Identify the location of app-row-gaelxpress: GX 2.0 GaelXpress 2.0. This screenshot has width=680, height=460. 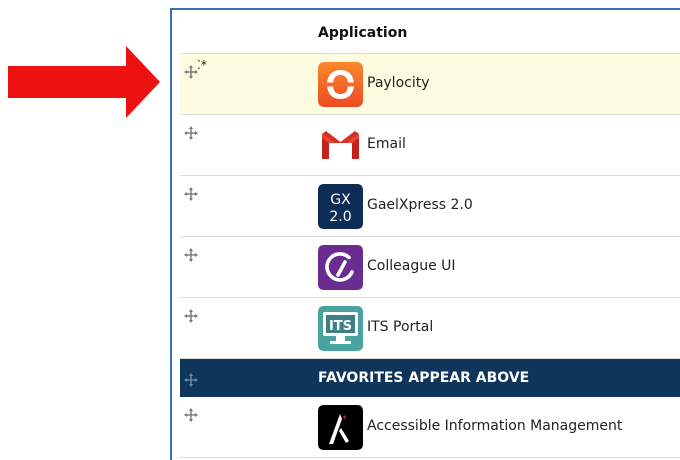
(430, 206).